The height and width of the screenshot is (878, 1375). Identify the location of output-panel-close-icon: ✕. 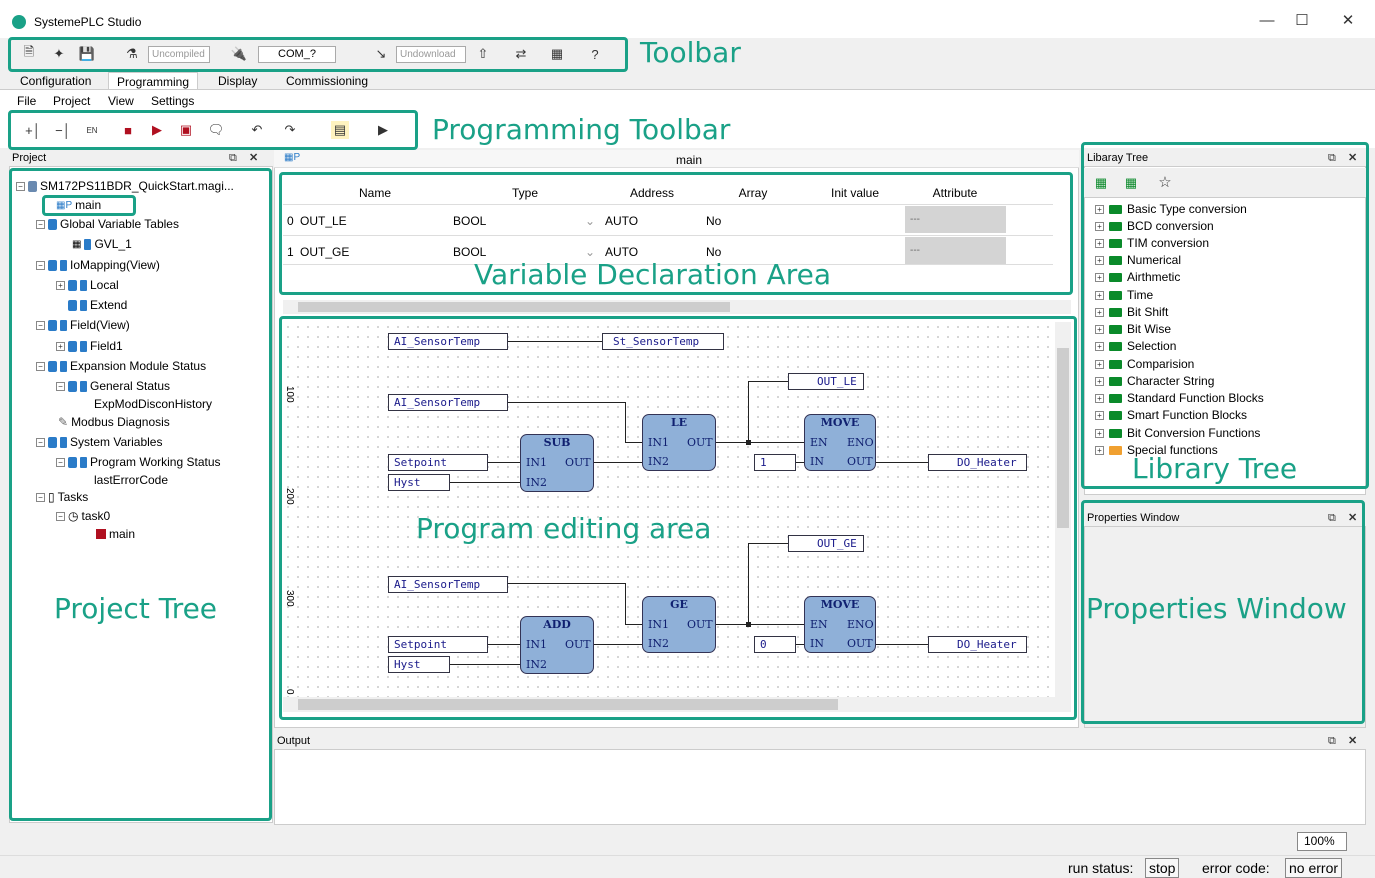
(1352, 740).